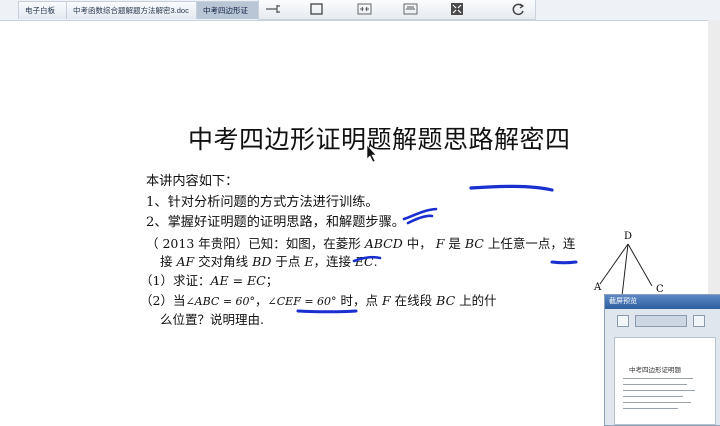  I want to click on preview-page-thumbnail: 中考四边形证明题, so click(665, 381).